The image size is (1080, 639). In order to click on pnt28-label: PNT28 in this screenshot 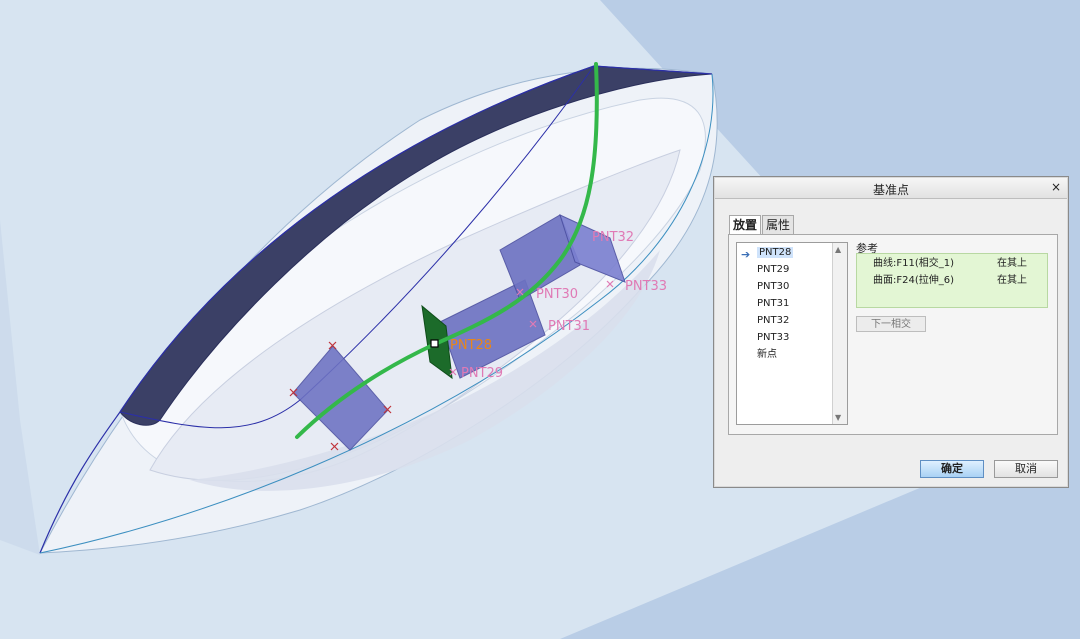, I will do `click(471, 345)`.